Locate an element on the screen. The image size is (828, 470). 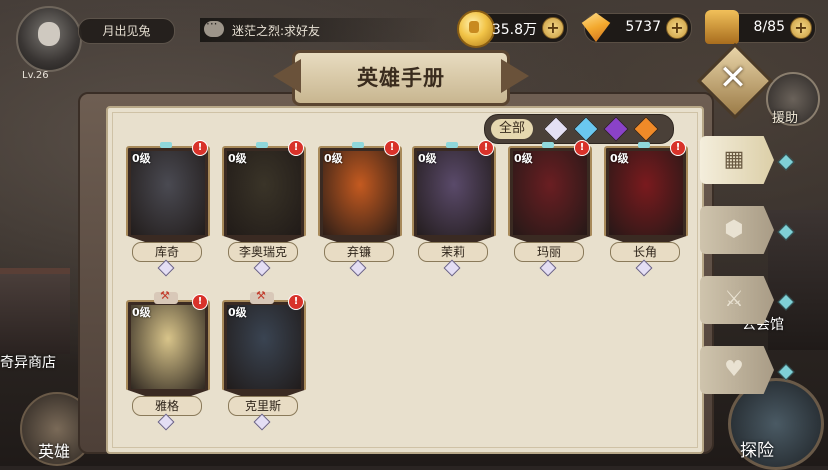
tab-attack: ⚔ is located at coordinates (737, 300).